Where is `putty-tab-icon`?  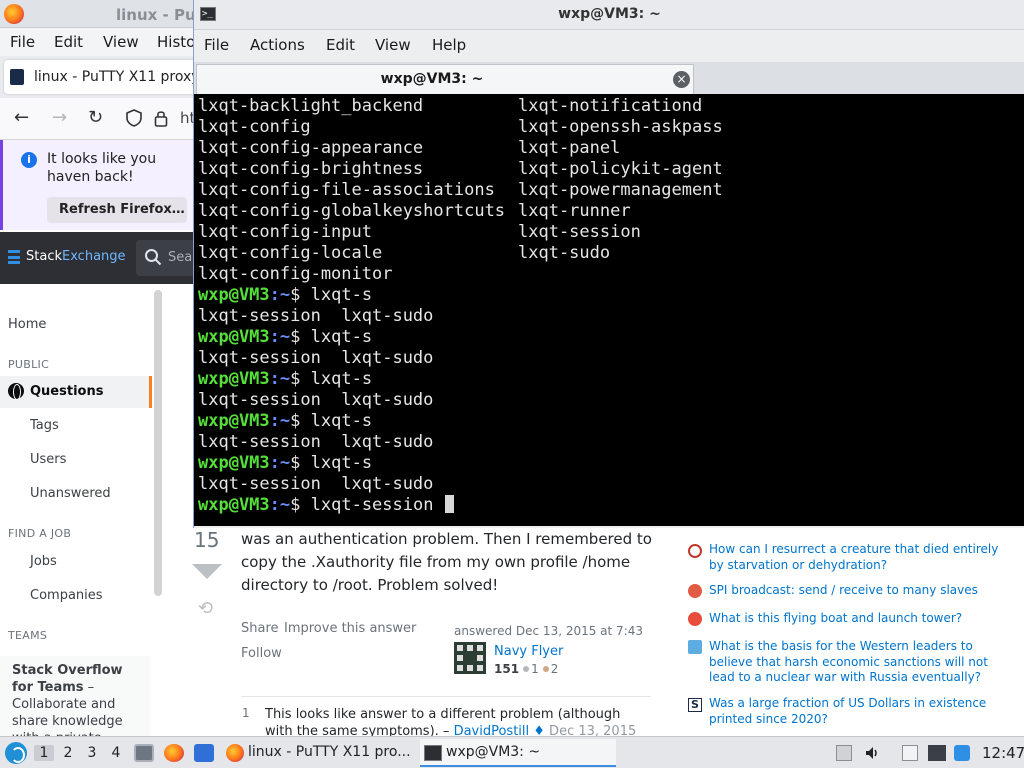 putty-tab-icon is located at coordinates (17, 77).